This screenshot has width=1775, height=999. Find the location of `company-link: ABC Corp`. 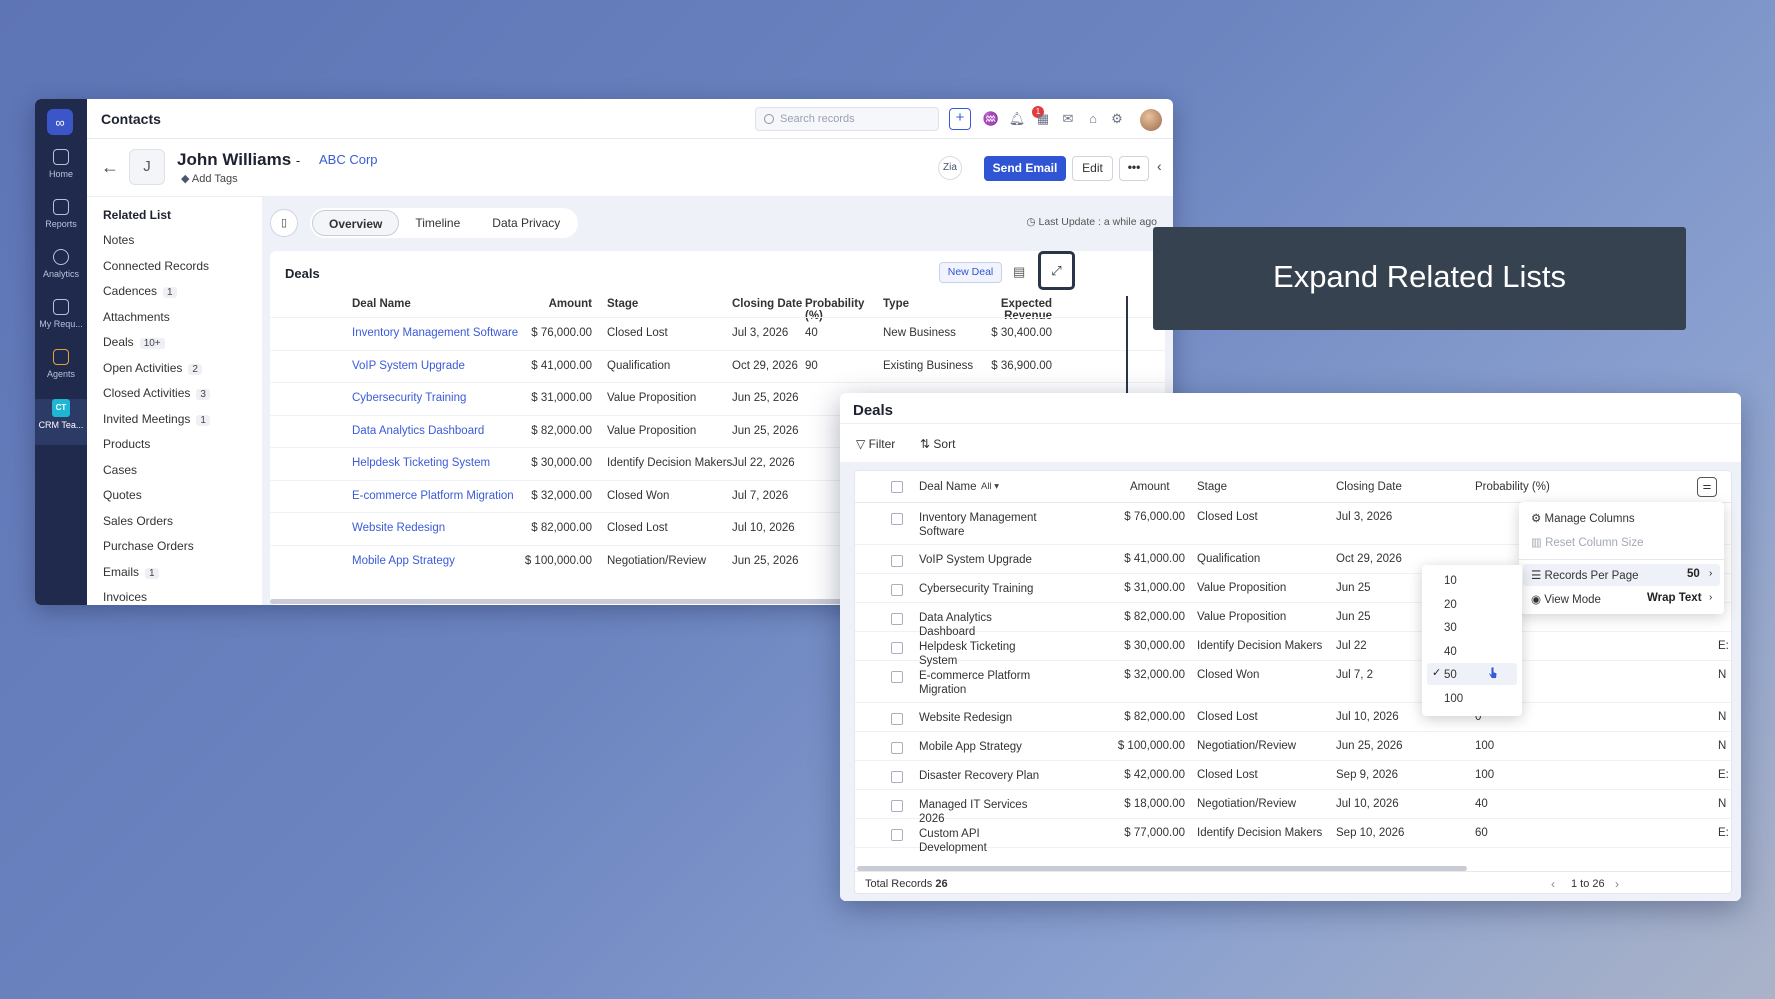

company-link: ABC Corp is located at coordinates (348, 159).